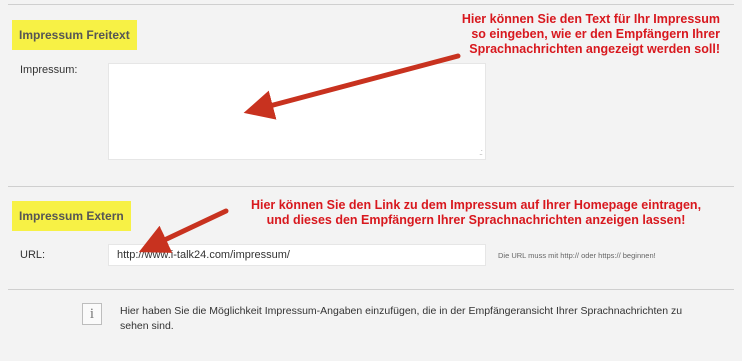 This screenshot has height=361, width=742. What do you see at coordinates (297, 111) in the screenshot?
I see `impressum-textarea: .:` at bounding box center [297, 111].